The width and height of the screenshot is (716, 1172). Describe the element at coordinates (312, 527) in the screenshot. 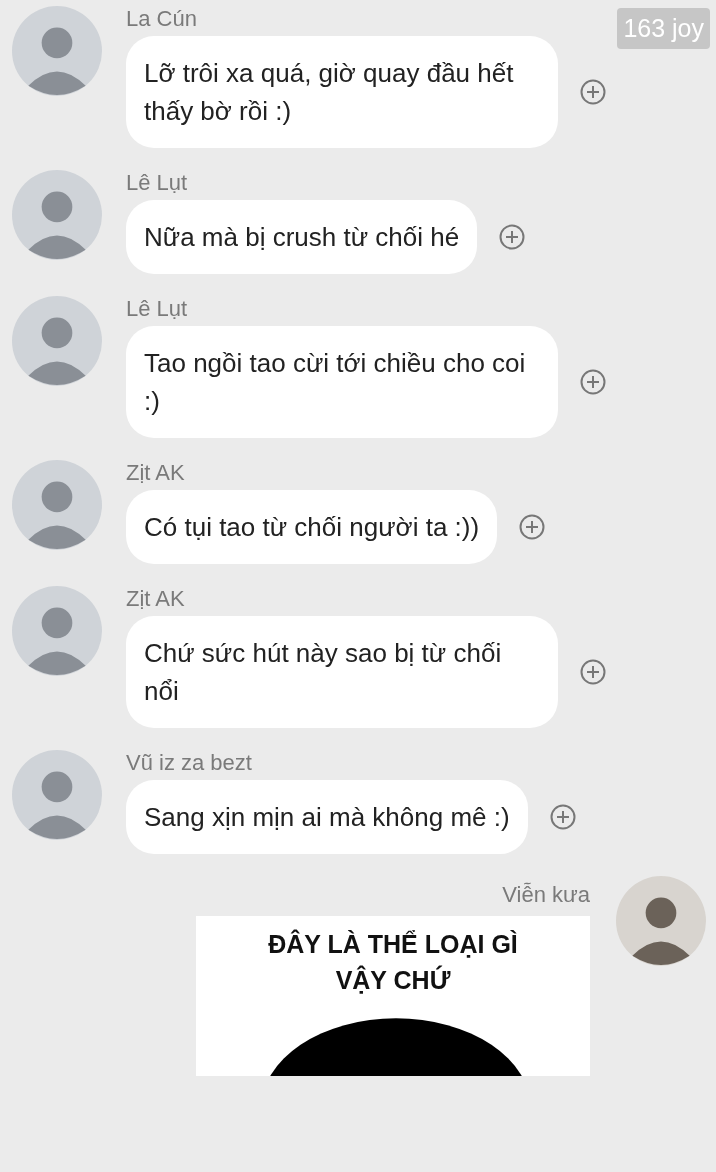

I see `message-bubble: Có tụi tao từ chối người ta :))` at that location.